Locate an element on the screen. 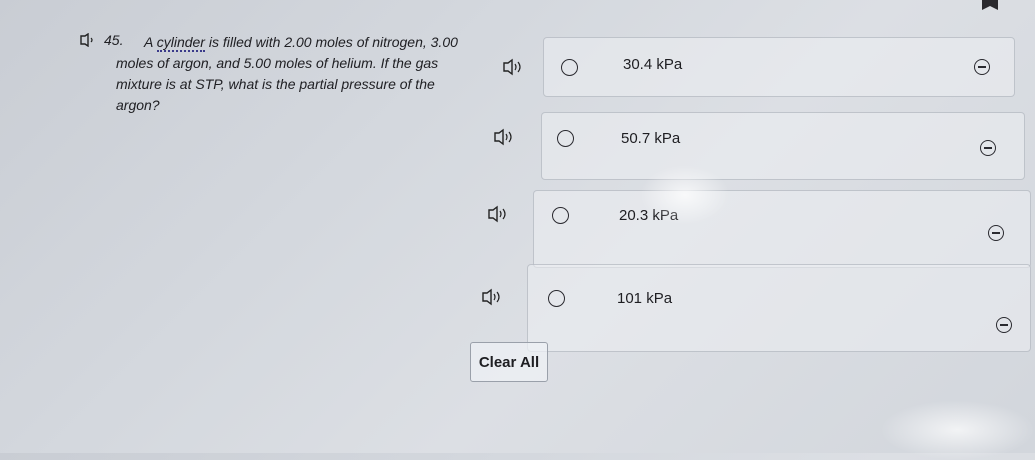 This screenshot has height=460, width=1035. answer-4-eliminate-icon is located at coordinates (1004, 325).